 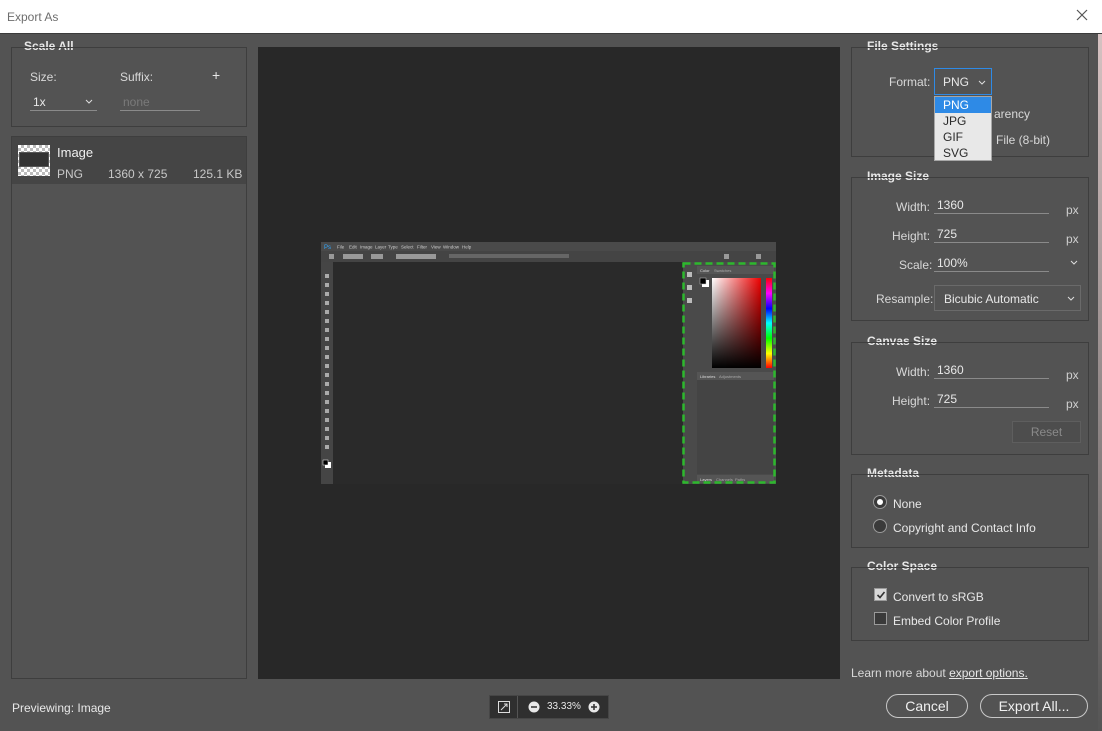 I want to click on color-space-box, so click(x=970, y=604).